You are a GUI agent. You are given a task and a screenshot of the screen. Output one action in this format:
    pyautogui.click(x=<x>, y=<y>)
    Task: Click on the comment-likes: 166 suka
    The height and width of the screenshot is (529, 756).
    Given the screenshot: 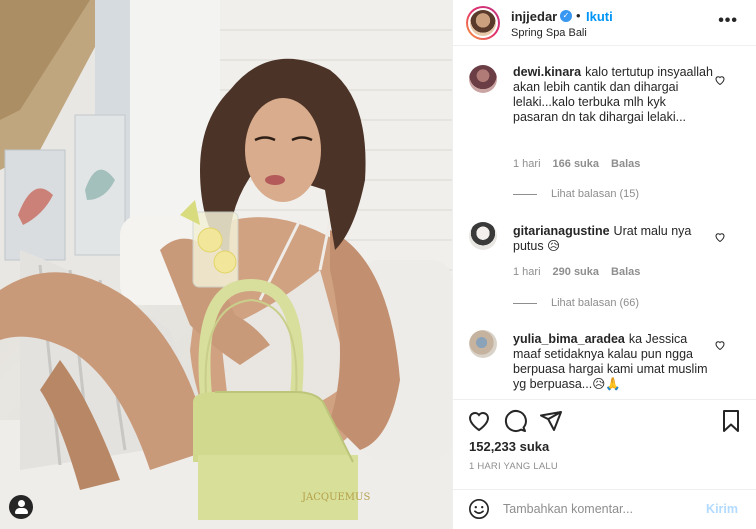 What is the action you would take?
    pyautogui.click(x=576, y=164)
    